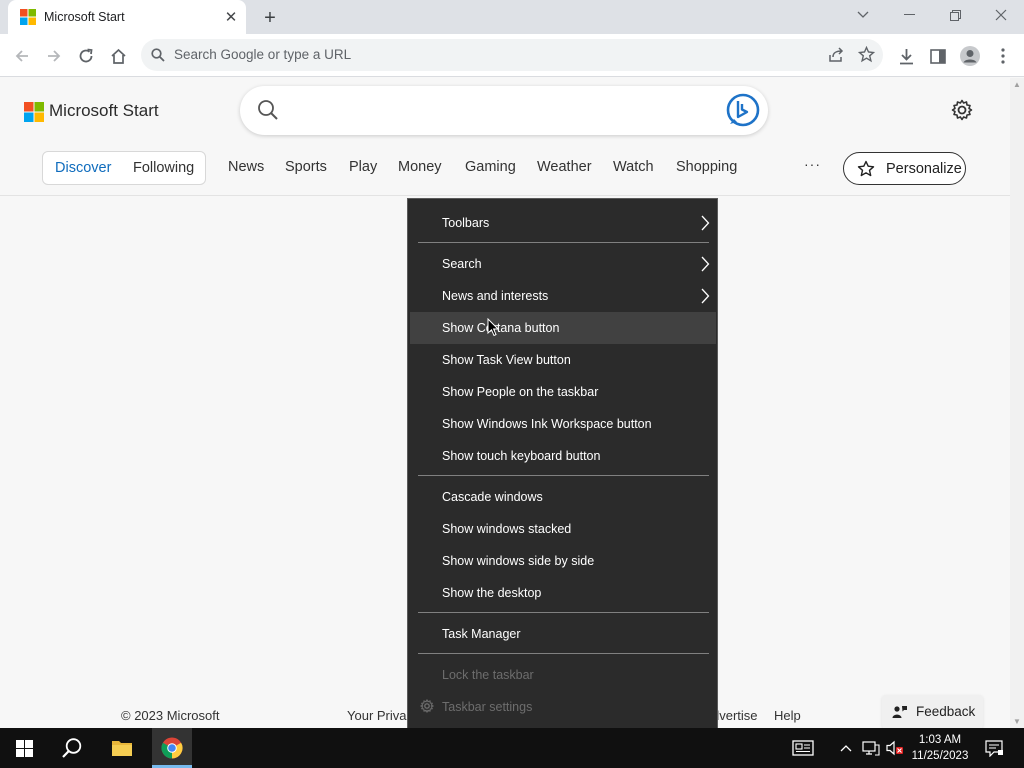  Describe the element at coordinates (1017, 84) in the screenshot. I see `scroll-up-icon: ▲` at that location.